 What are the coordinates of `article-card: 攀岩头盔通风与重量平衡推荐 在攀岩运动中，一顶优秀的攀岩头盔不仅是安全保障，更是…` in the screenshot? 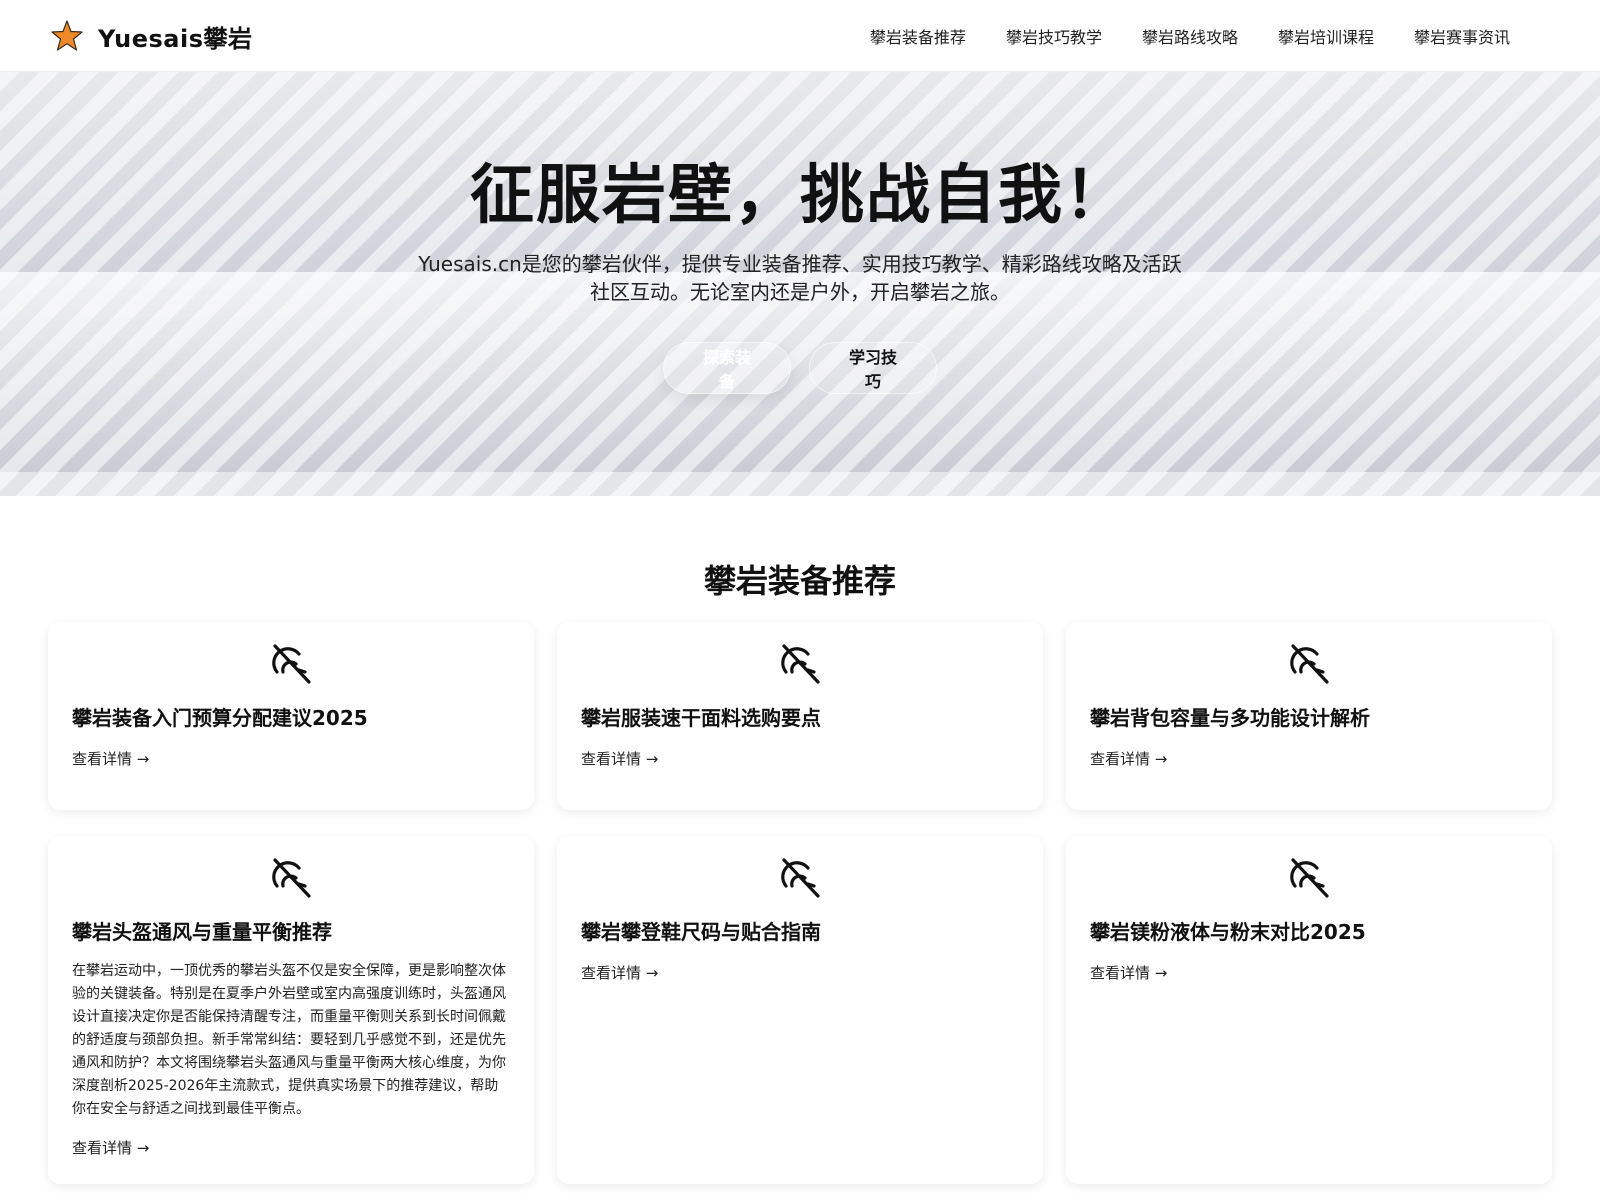 It's located at (291, 1010).